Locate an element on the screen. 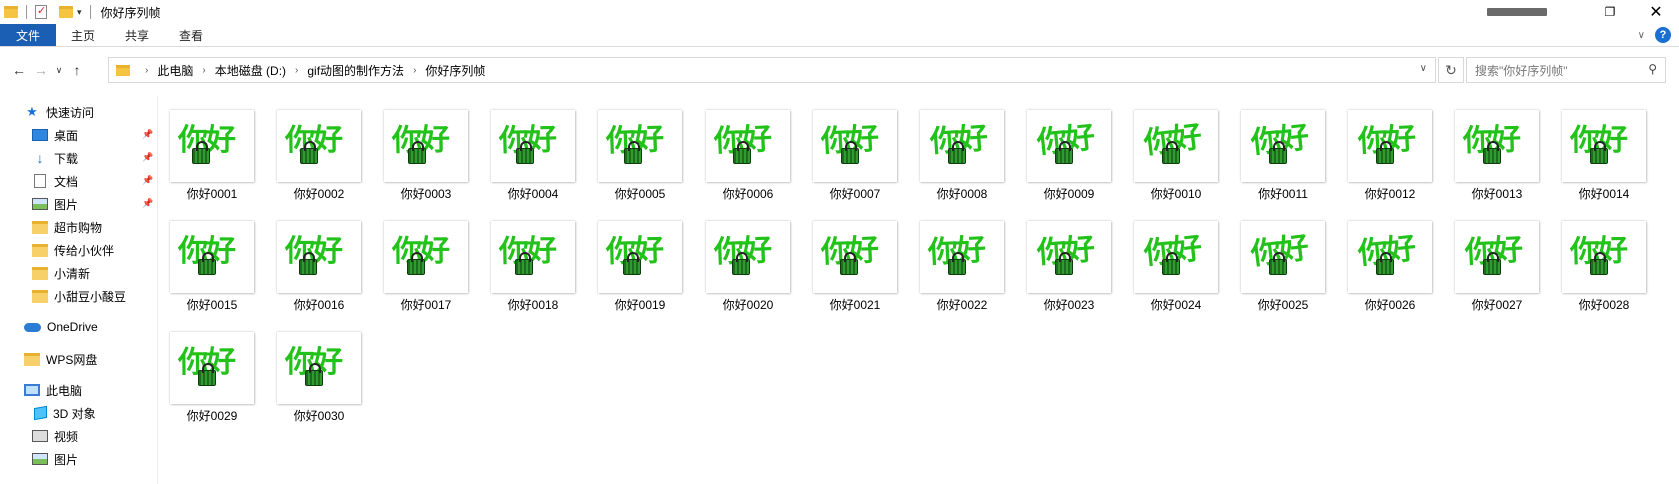 This screenshot has width=1679, height=484. file-item: 你好你好0003 is located at coordinates (426, 158).